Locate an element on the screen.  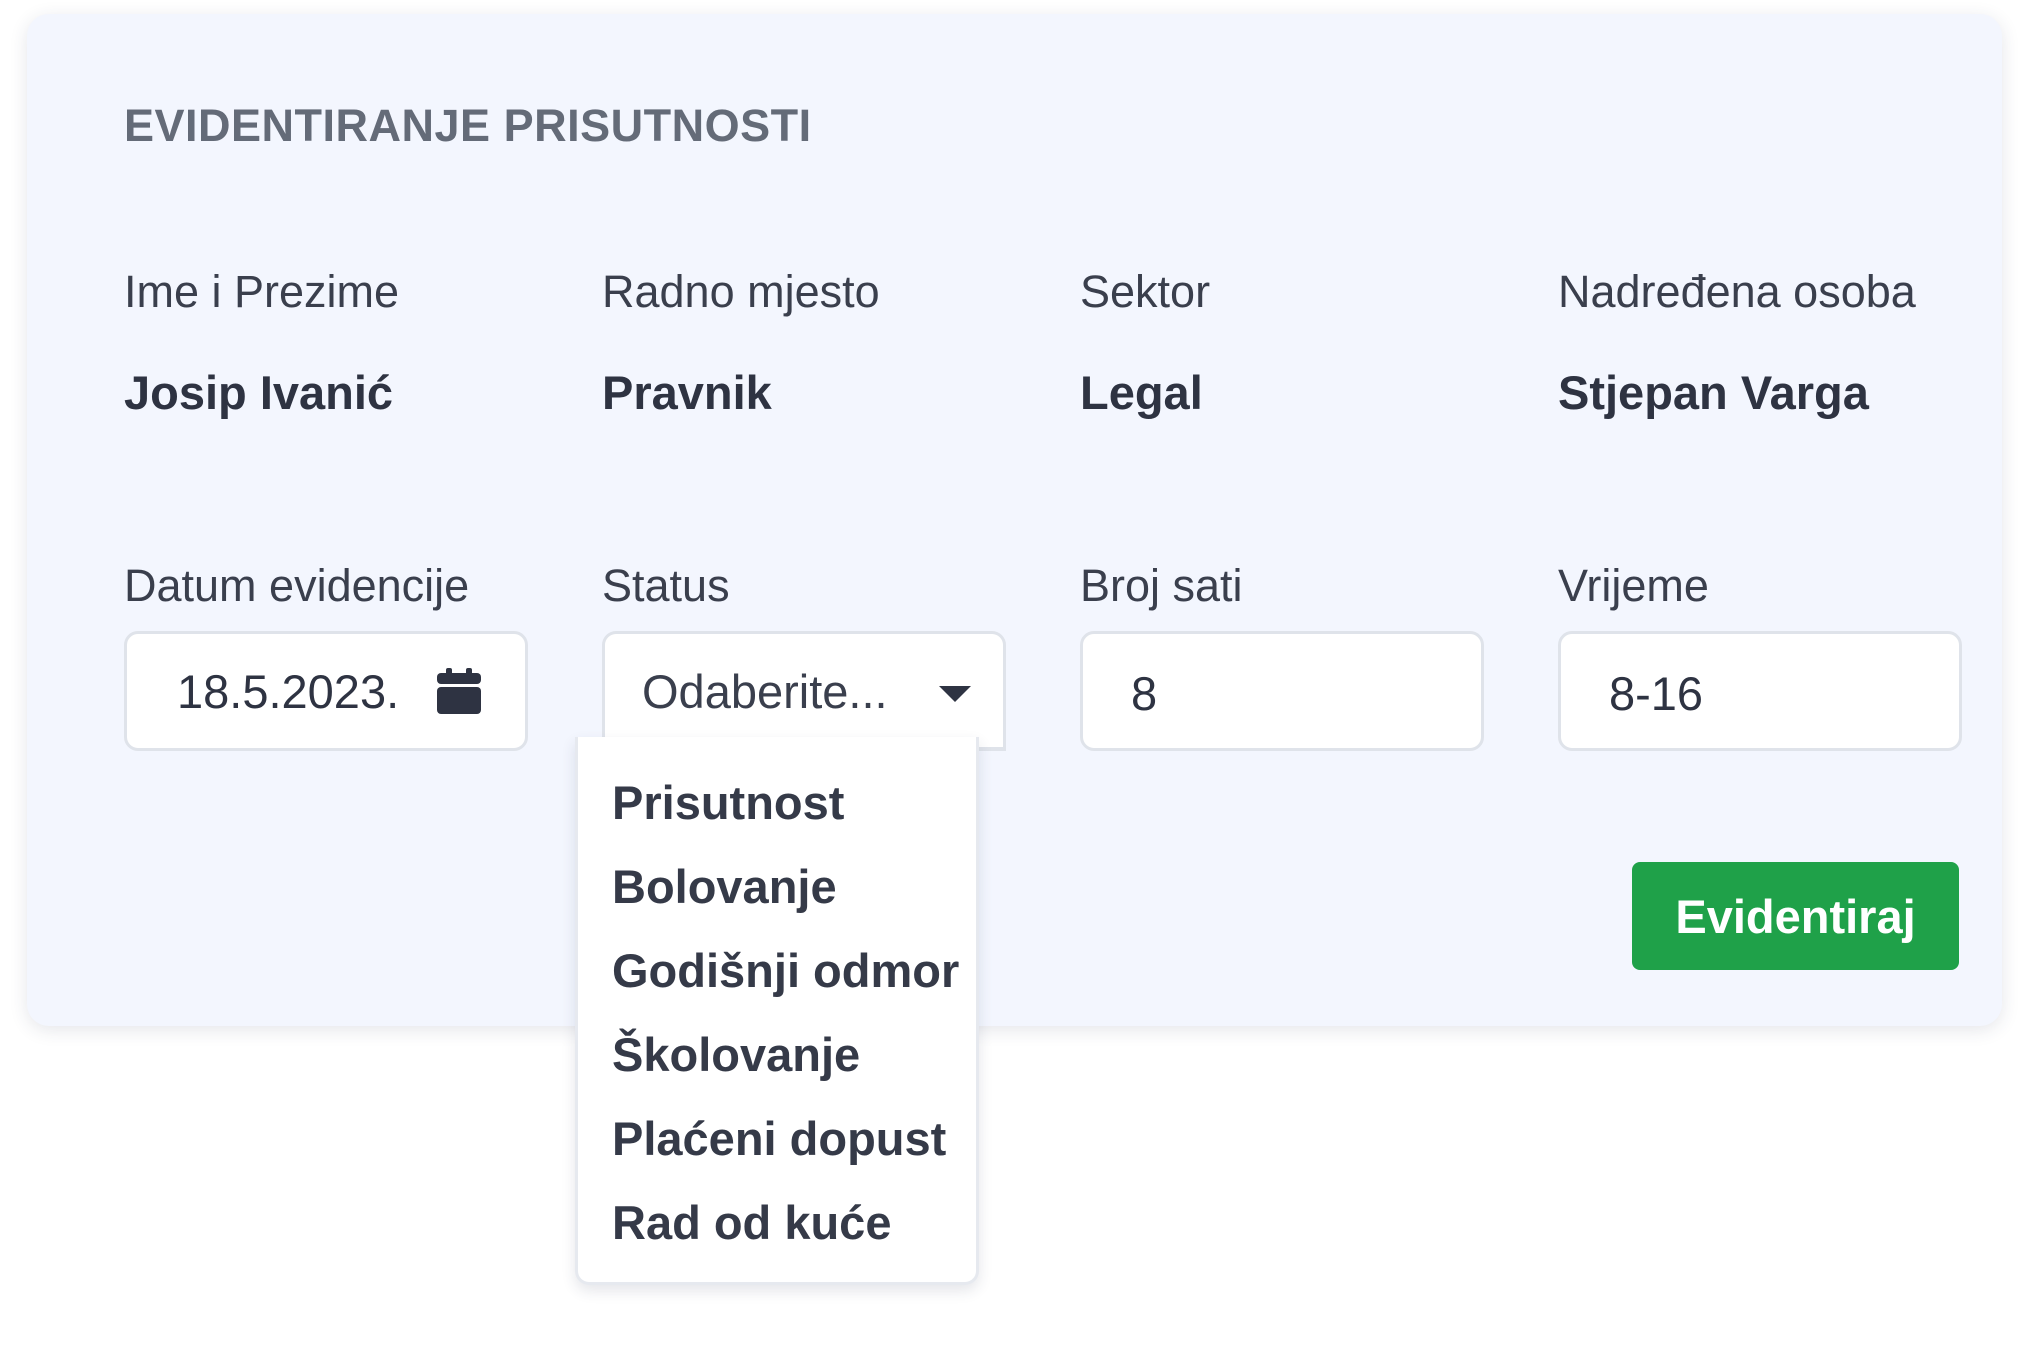
position-value: Pravnik is located at coordinates (687, 392).